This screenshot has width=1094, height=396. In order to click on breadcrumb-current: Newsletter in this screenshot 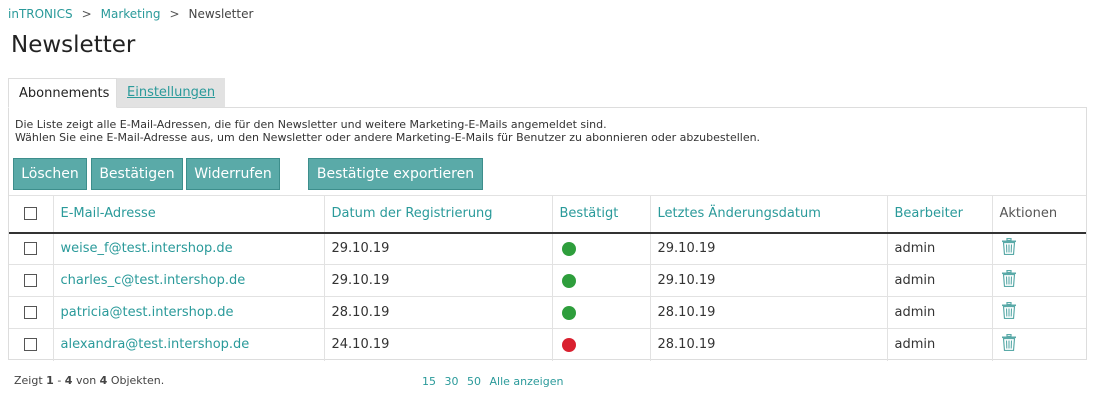, I will do `click(221, 14)`.